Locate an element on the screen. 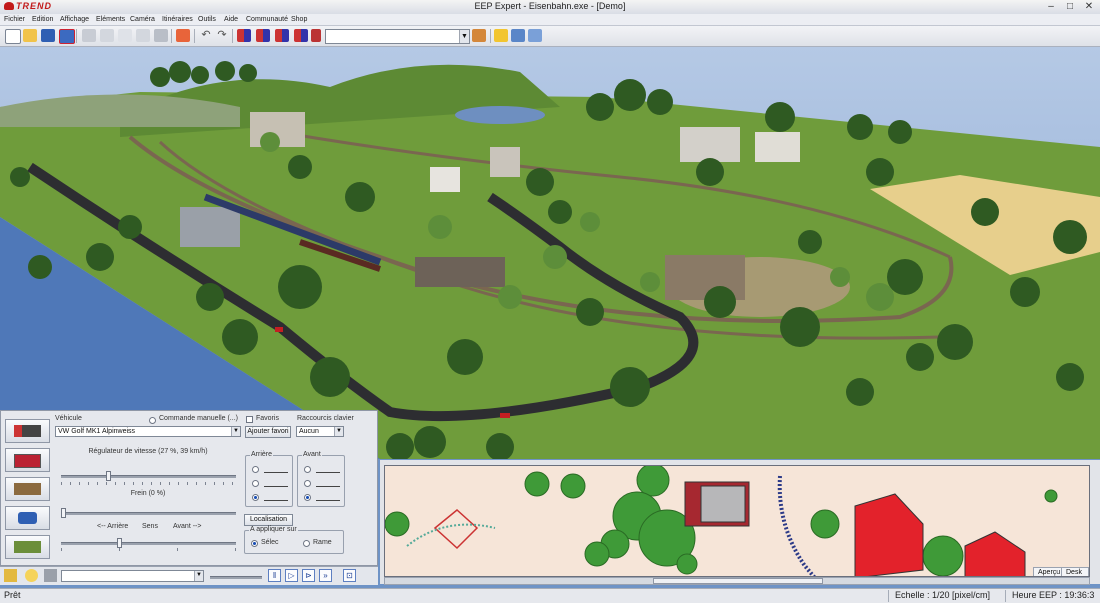 The height and width of the screenshot is (603, 1100). vehicle-select: VW Golf MK1 Alpinweiss ▼ is located at coordinates (148, 431).